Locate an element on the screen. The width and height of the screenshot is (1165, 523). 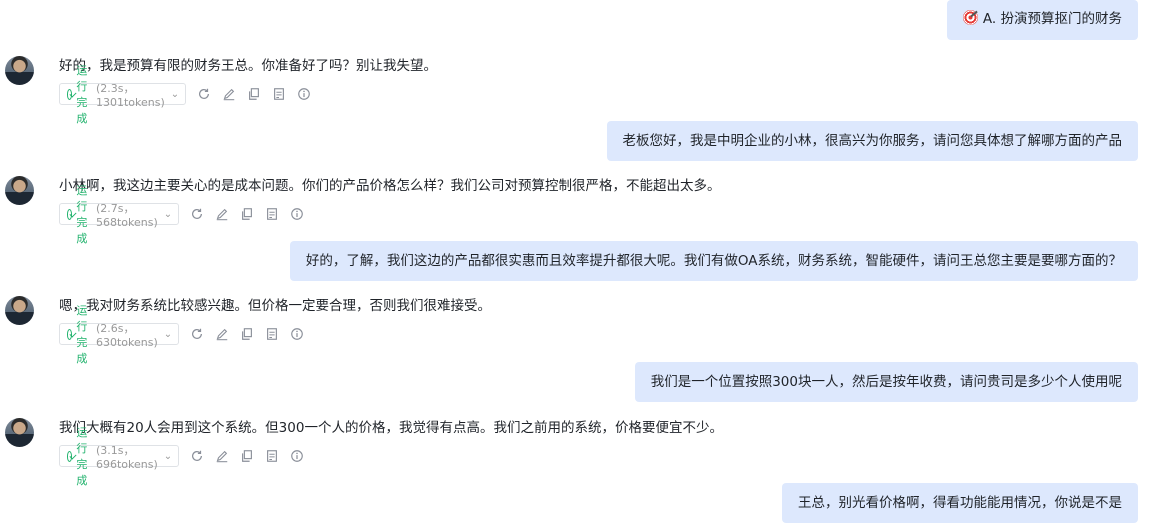
user-bubble: A. 扮演预算抠门的财务 is located at coordinates (1042, 20).